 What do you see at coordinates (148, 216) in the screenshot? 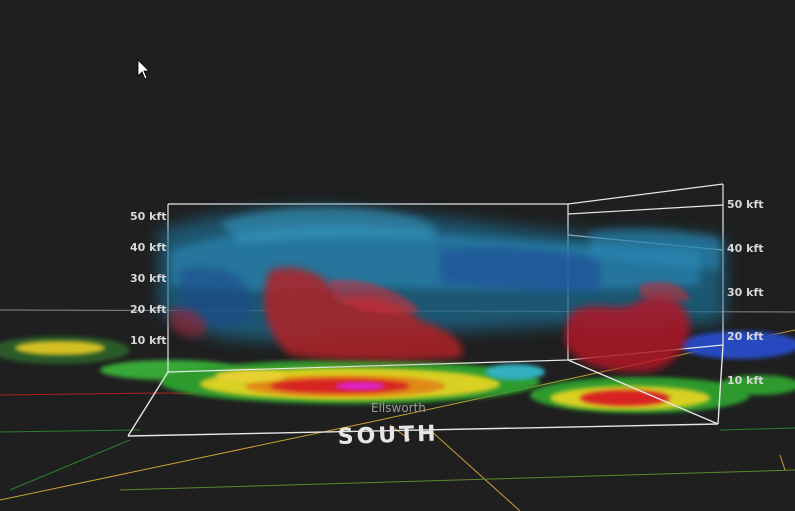
I see `left-label-50kft: 50 kft` at bounding box center [148, 216].